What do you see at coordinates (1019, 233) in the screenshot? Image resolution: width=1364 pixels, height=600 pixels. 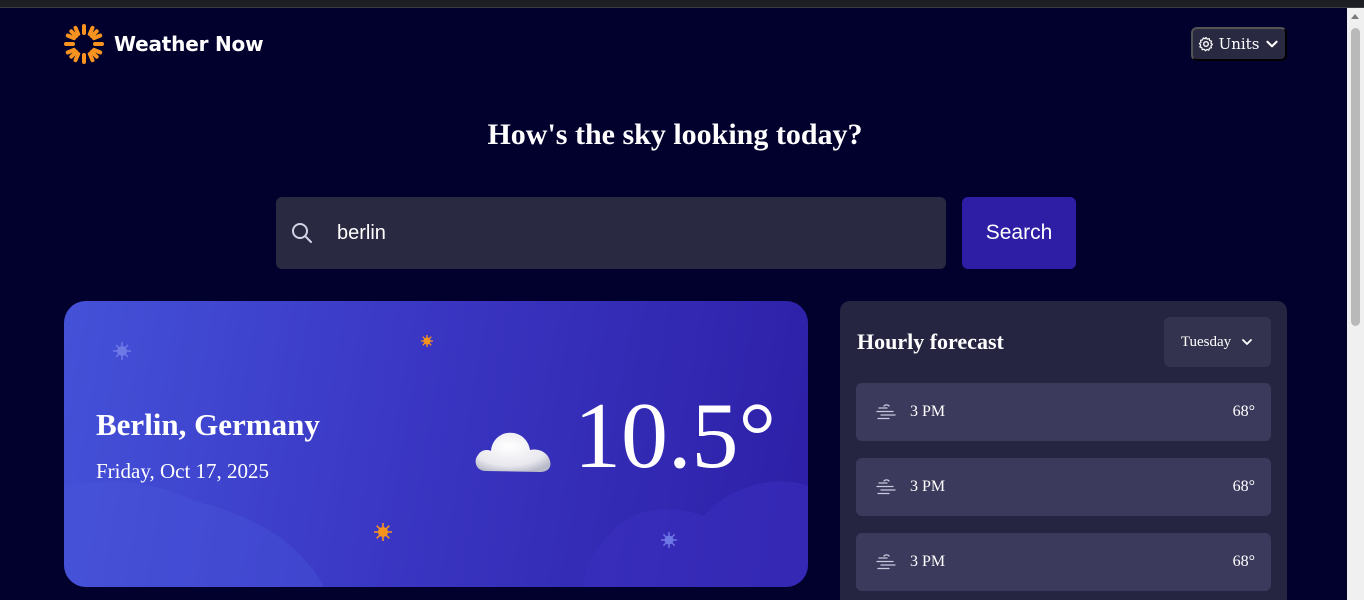 I see `search-button: Search` at bounding box center [1019, 233].